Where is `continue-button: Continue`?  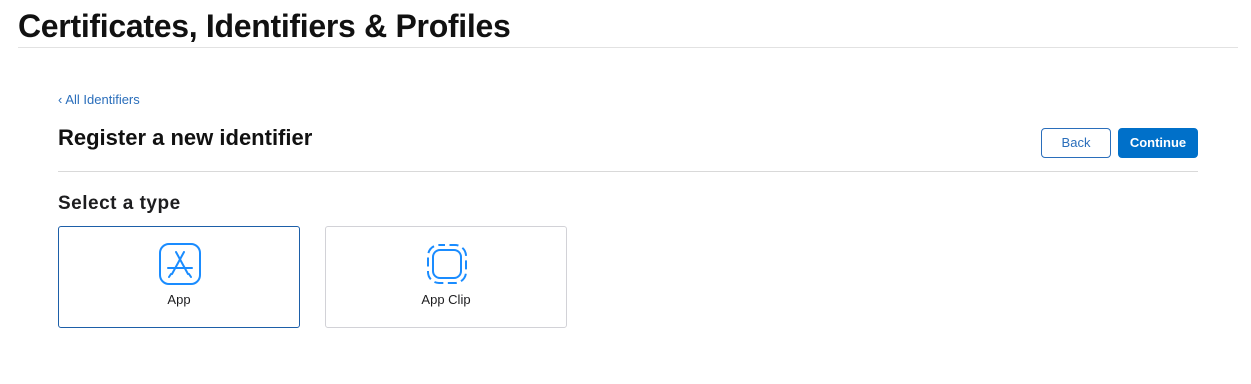
continue-button: Continue is located at coordinates (1158, 143).